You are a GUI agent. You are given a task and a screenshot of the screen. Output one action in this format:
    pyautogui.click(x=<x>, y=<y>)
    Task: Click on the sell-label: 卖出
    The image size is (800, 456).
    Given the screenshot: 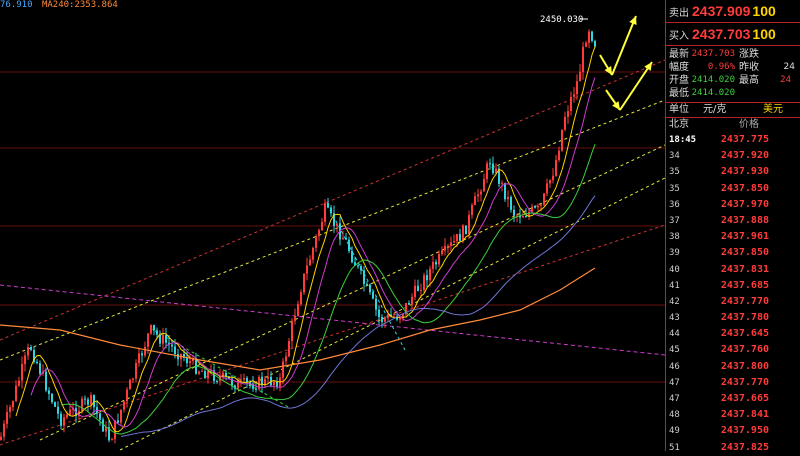 What is the action you would take?
    pyautogui.click(x=679, y=13)
    